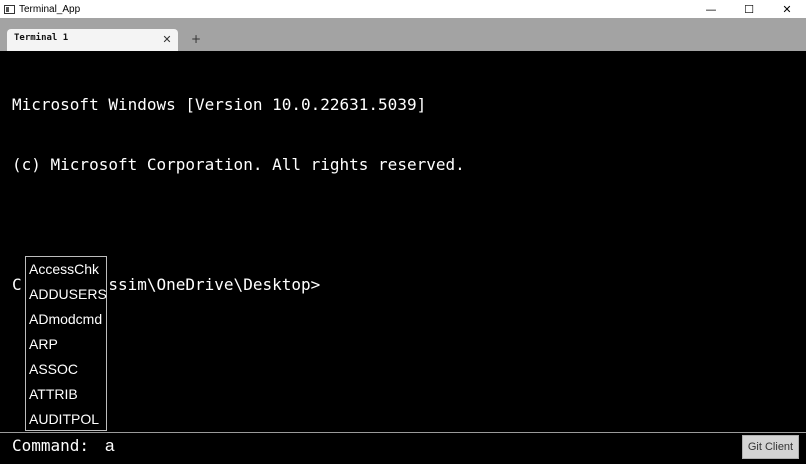 This screenshot has width=806, height=464. Describe the element at coordinates (787, 9) in the screenshot. I see `close-button: ✕` at that location.